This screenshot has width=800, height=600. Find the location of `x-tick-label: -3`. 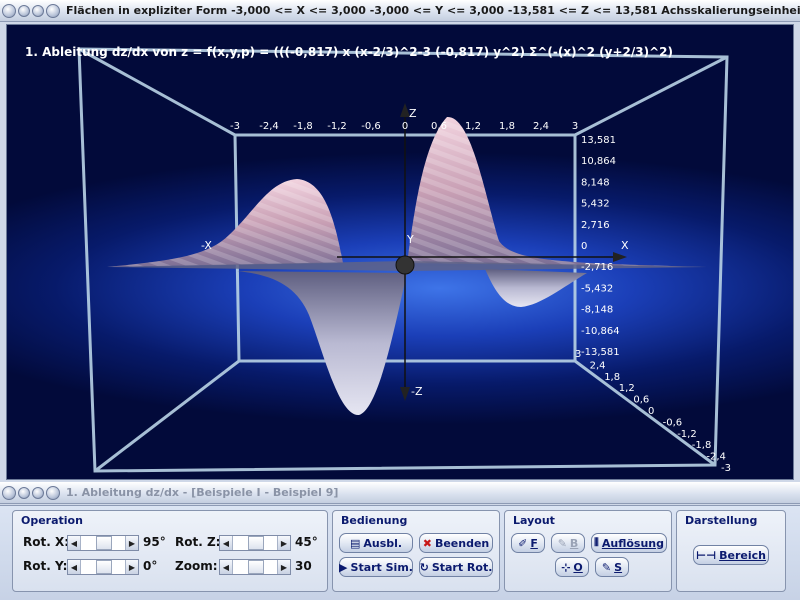

x-tick-label: -3 is located at coordinates (235, 126).